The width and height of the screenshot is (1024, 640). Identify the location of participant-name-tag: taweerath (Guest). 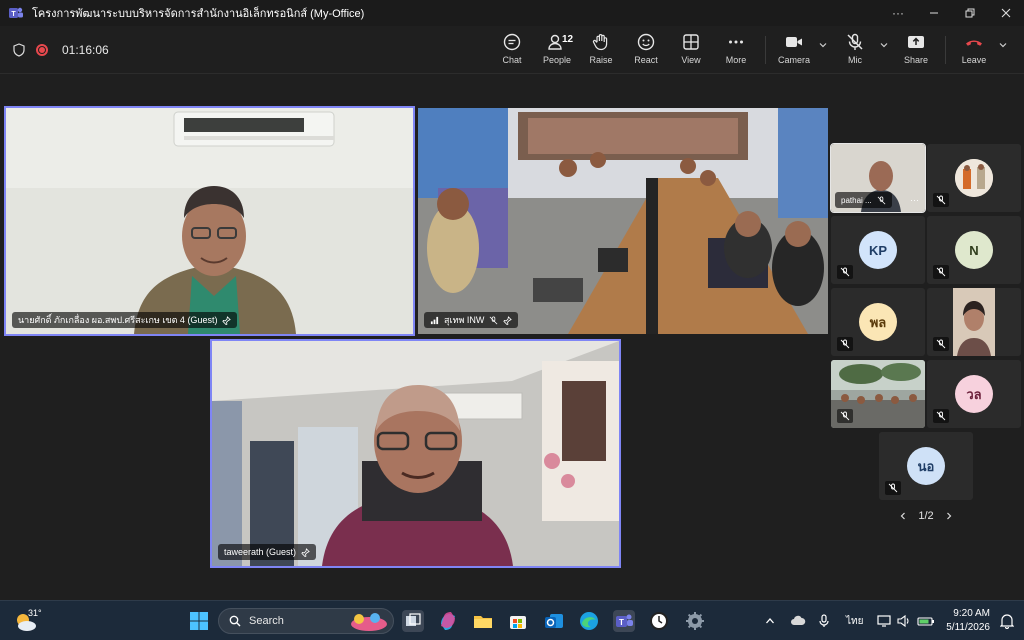
(267, 552).